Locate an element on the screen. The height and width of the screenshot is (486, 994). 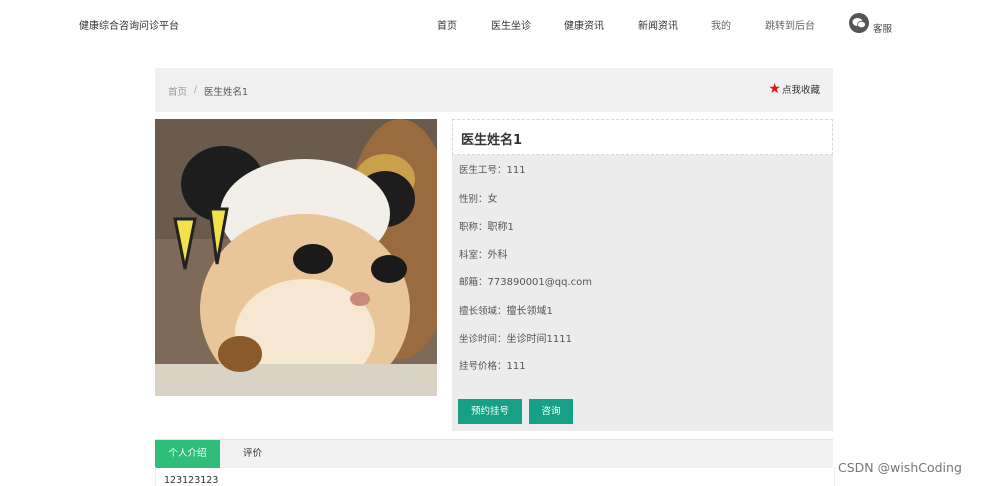
top-navbar: 健康综合咨询问诊平台 首页 医生坐诊 健康资讯 新闻资讯 我的 跳转到后台 客服 is located at coordinates (497, 24).